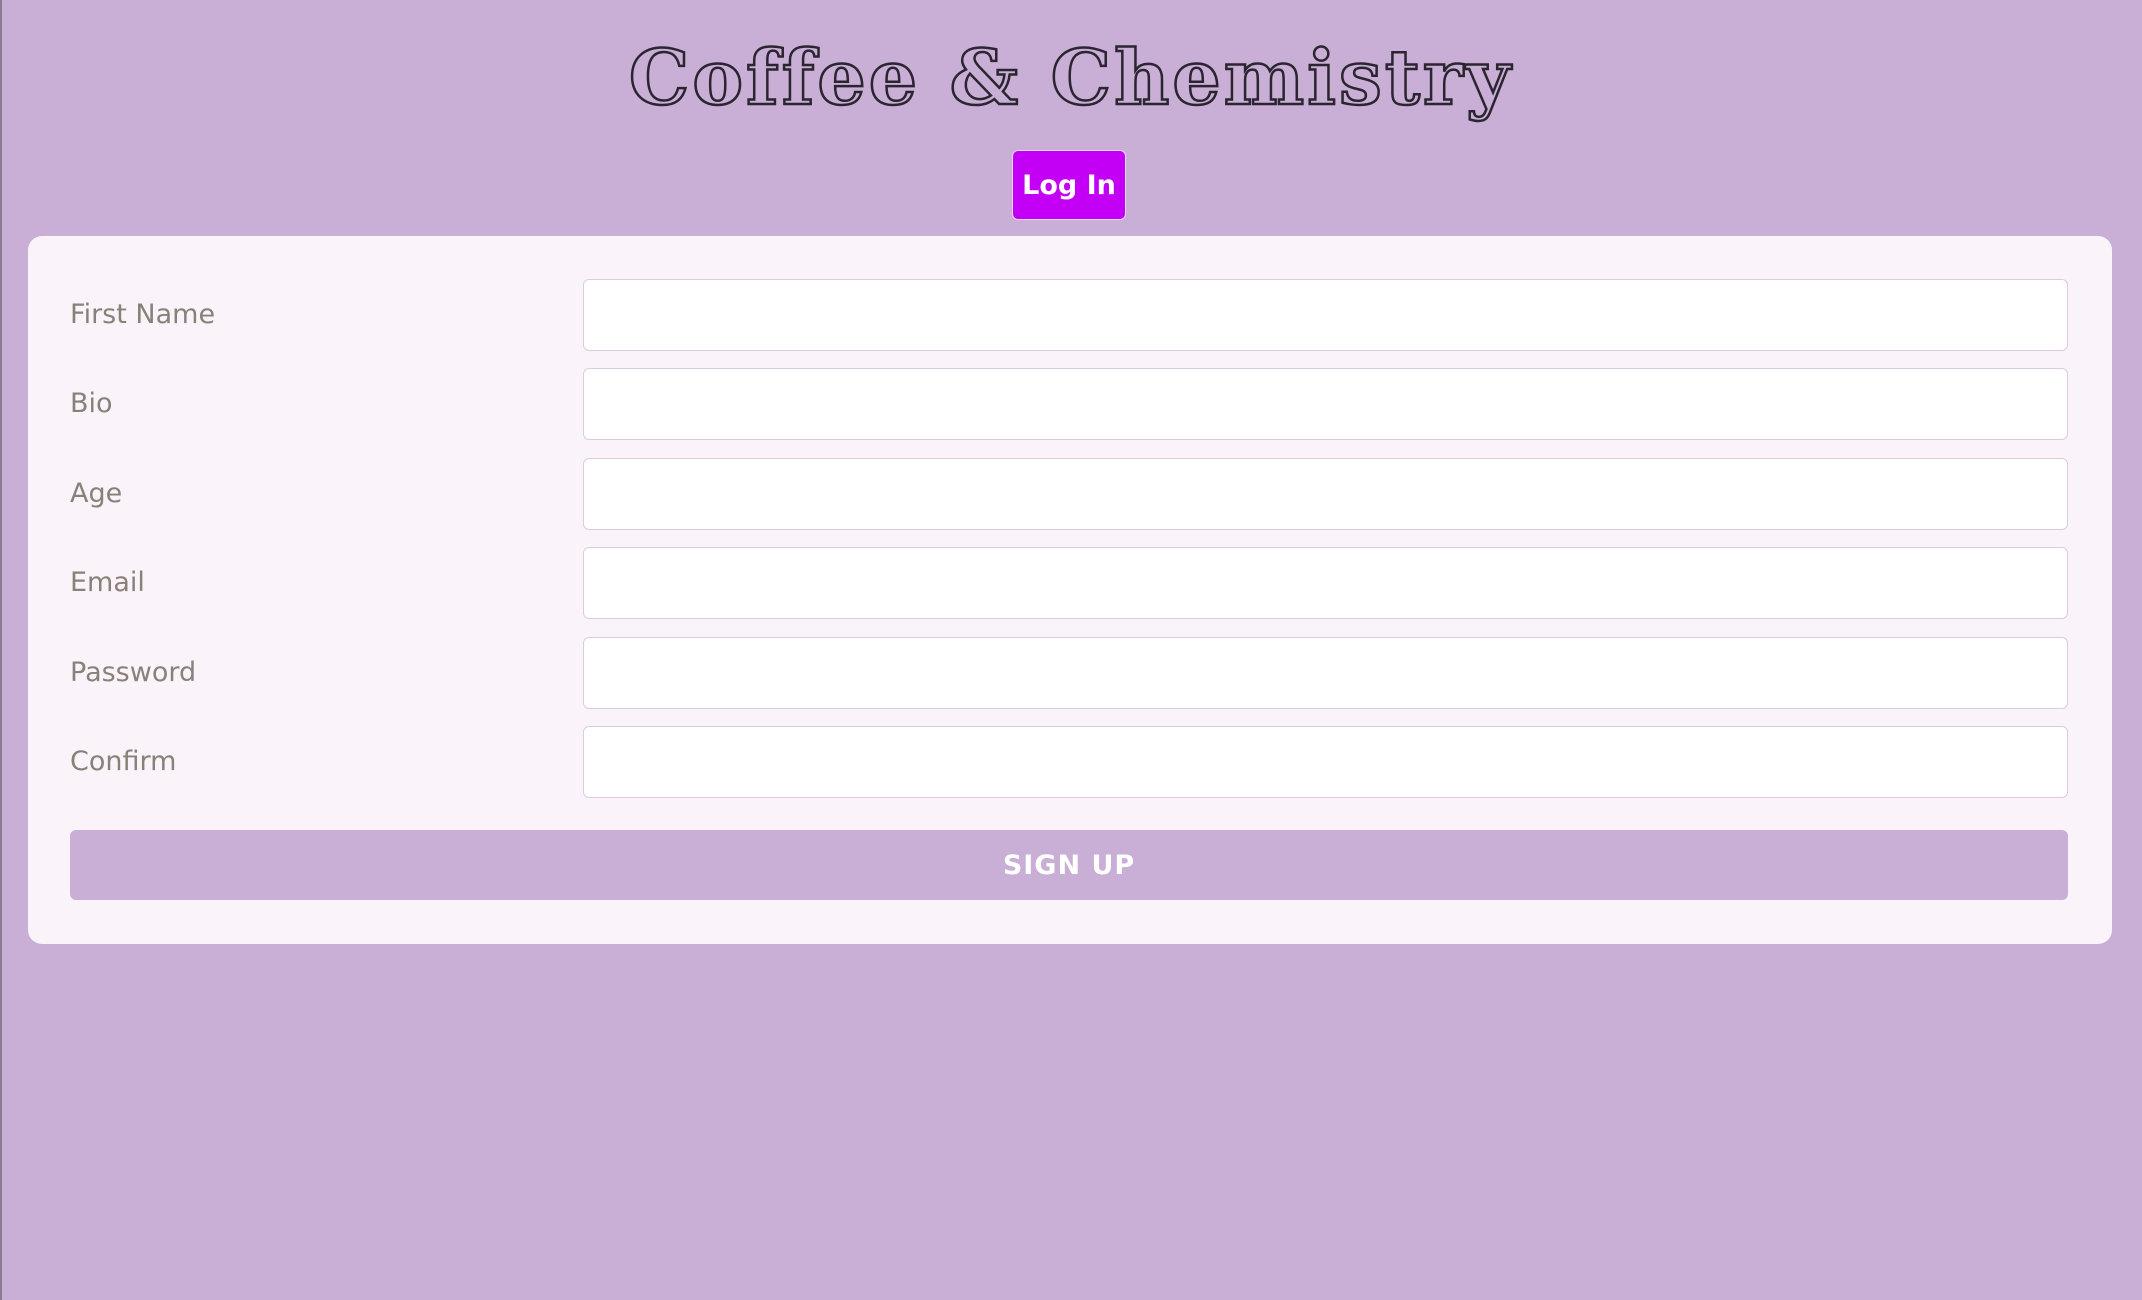 This screenshot has height=1300, width=2142. What do you see at coordinates (1069, 185) in the screenshot?
I see `login-button: Log In` at bounding box center [1069, 185].